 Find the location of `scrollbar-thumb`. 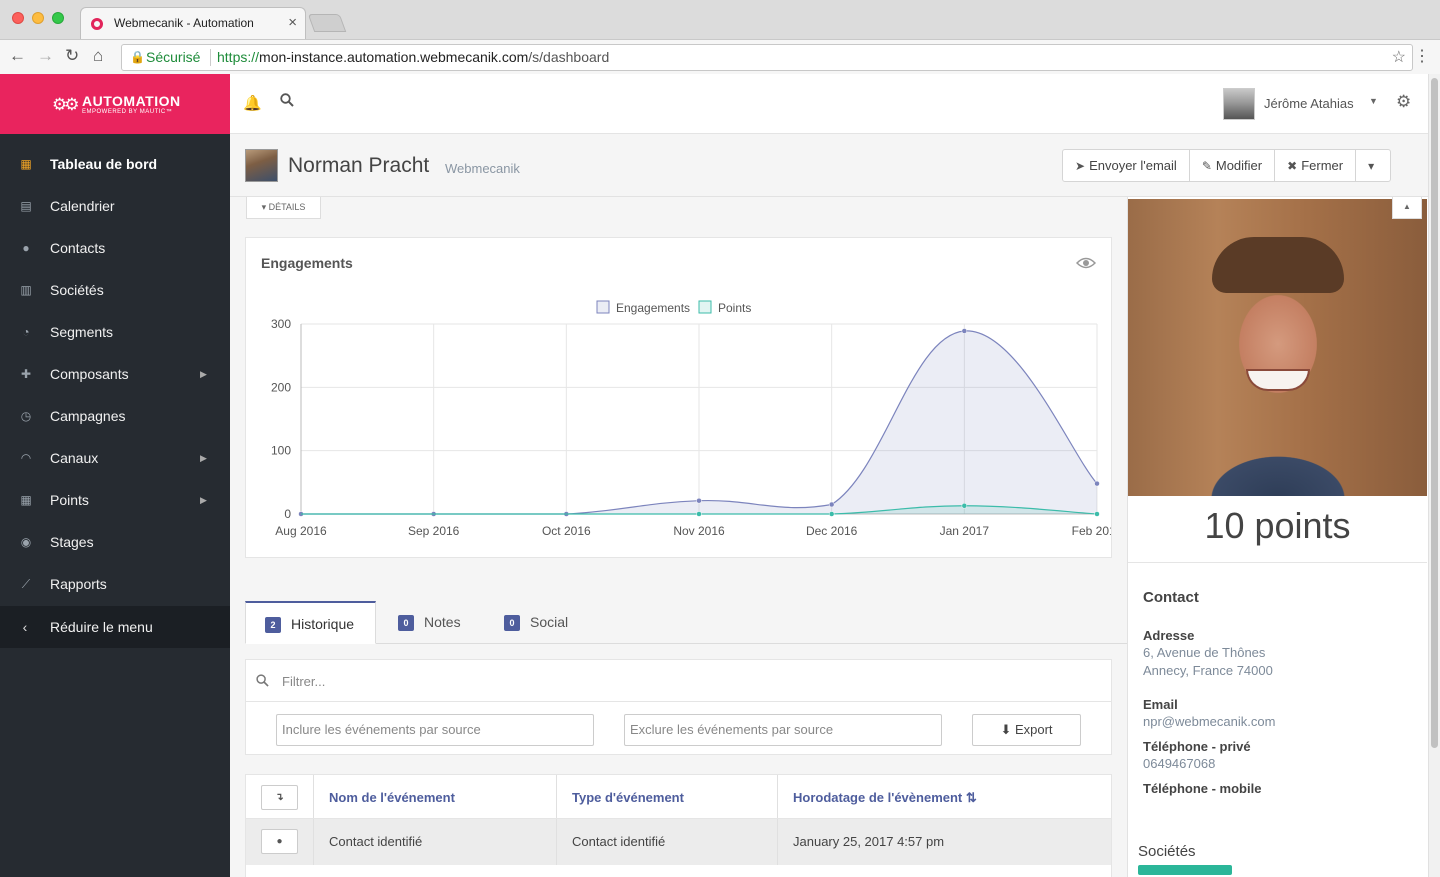

scrollbar-thumb is located at coordinates (1434, 413).